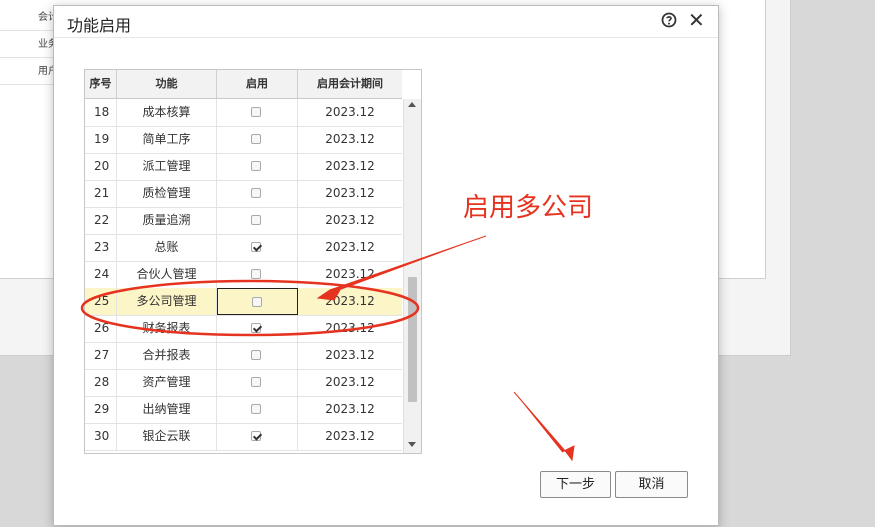 This screenshot has width=875, height=527. What do you see at coordinates (167, 193) in the screenshot?
I see `function-cell: 质检管理` at bounding box center [167, 193].